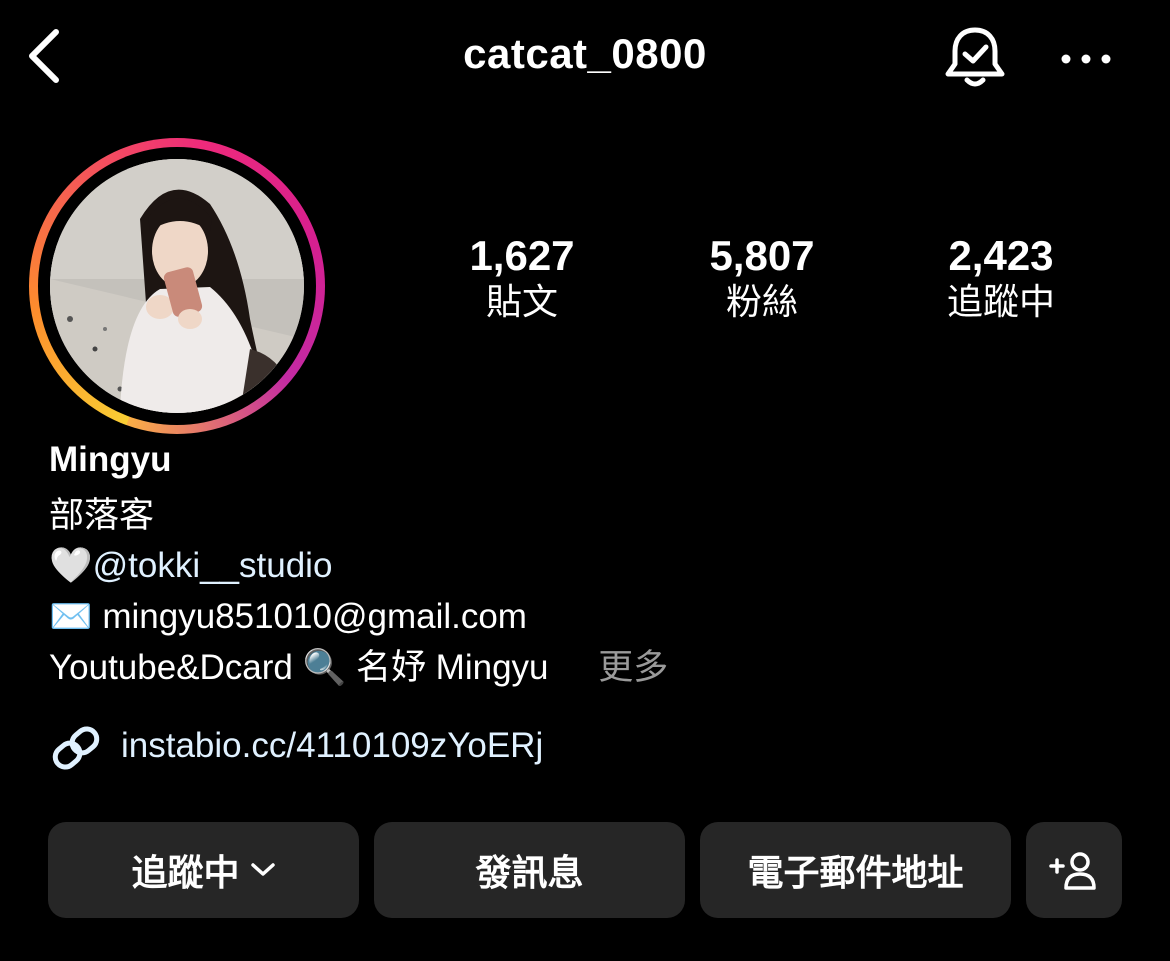 This screenshot has height=961, width=1170. What do you see at coordinates (102, 515) in the screenshot?
I see `category-label: 部落客` at bounding box center [102, 515].